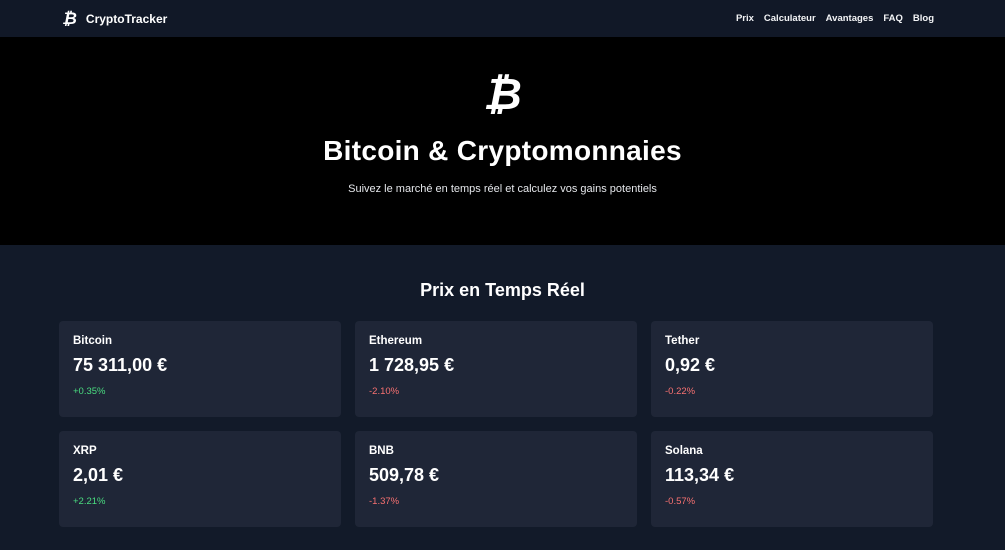 The image size is (1005, 550). Describe the element at coordinates (412, 365) in the screenshot. I see `coin-price: 1 728,95 €` at that location.